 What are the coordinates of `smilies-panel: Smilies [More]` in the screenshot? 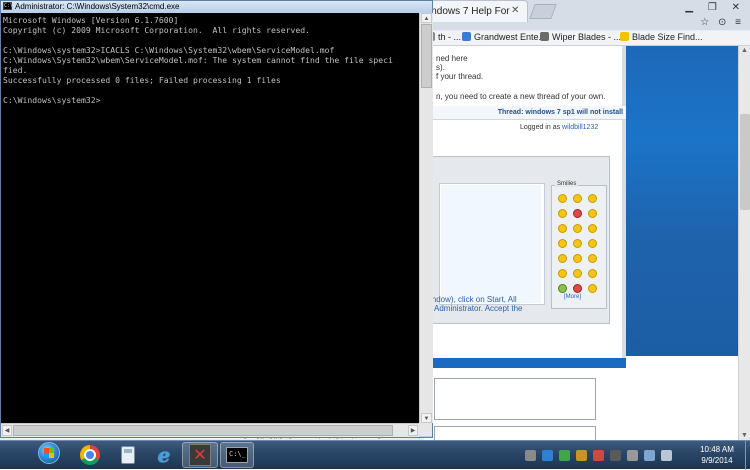 It's located at (579, 245).